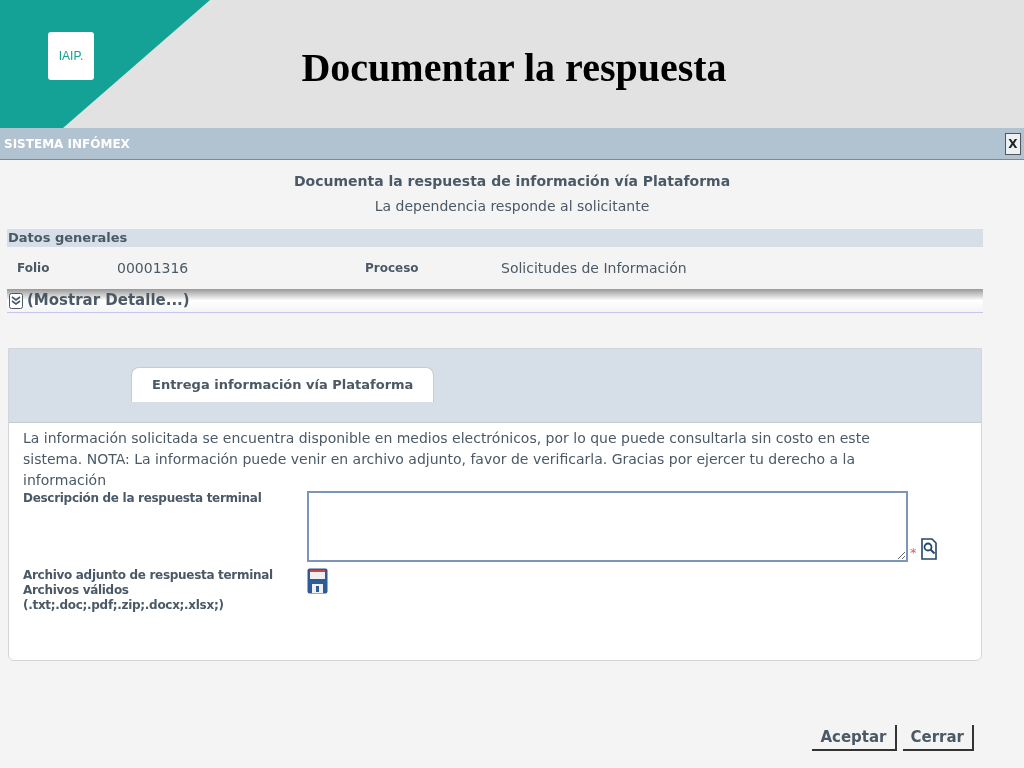 This screenshot has width=1024, height=768. Describe the element at coordinates (71, 56) in the screenshot. I see `logo: IAIP.` at that location.